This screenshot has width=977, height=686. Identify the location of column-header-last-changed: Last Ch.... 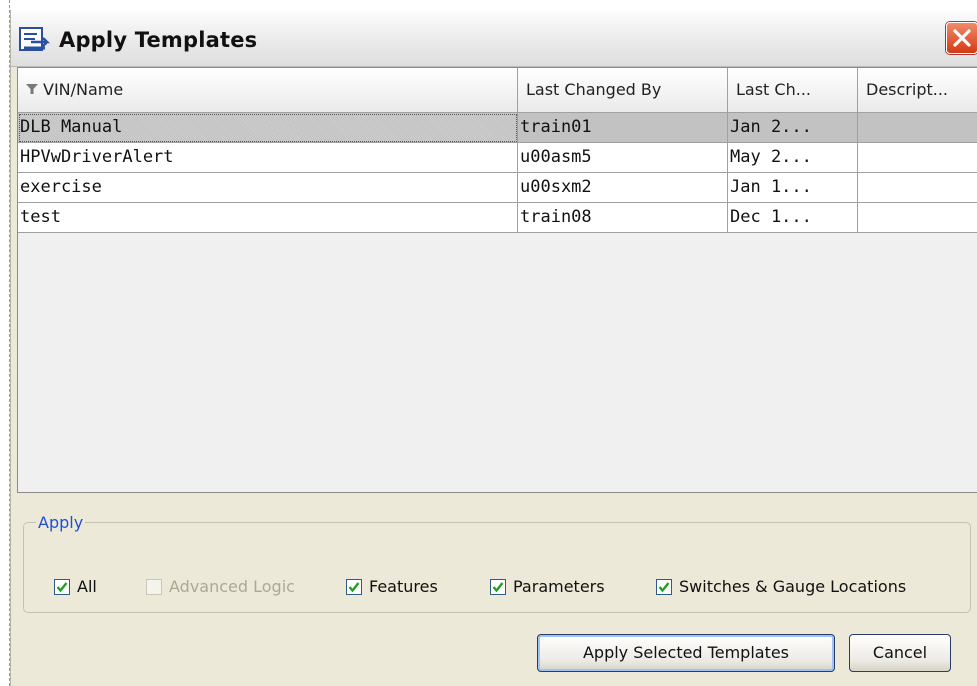
(793, 90).